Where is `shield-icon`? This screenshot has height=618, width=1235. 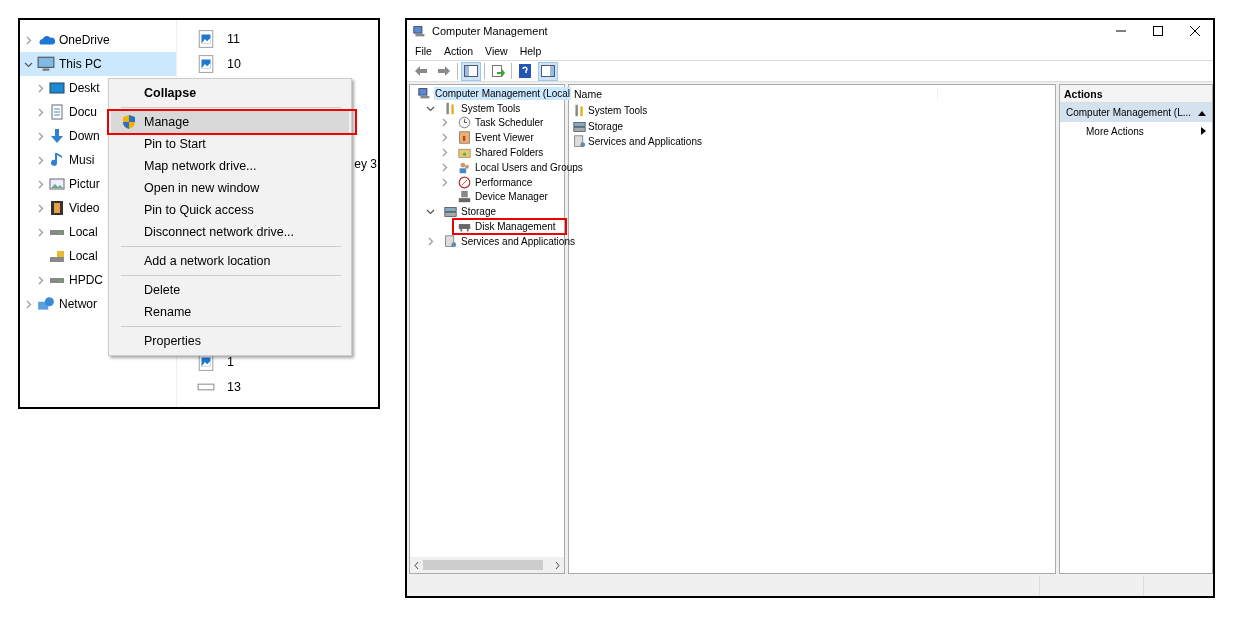 shield-icon is located at coordinates (129, 122).